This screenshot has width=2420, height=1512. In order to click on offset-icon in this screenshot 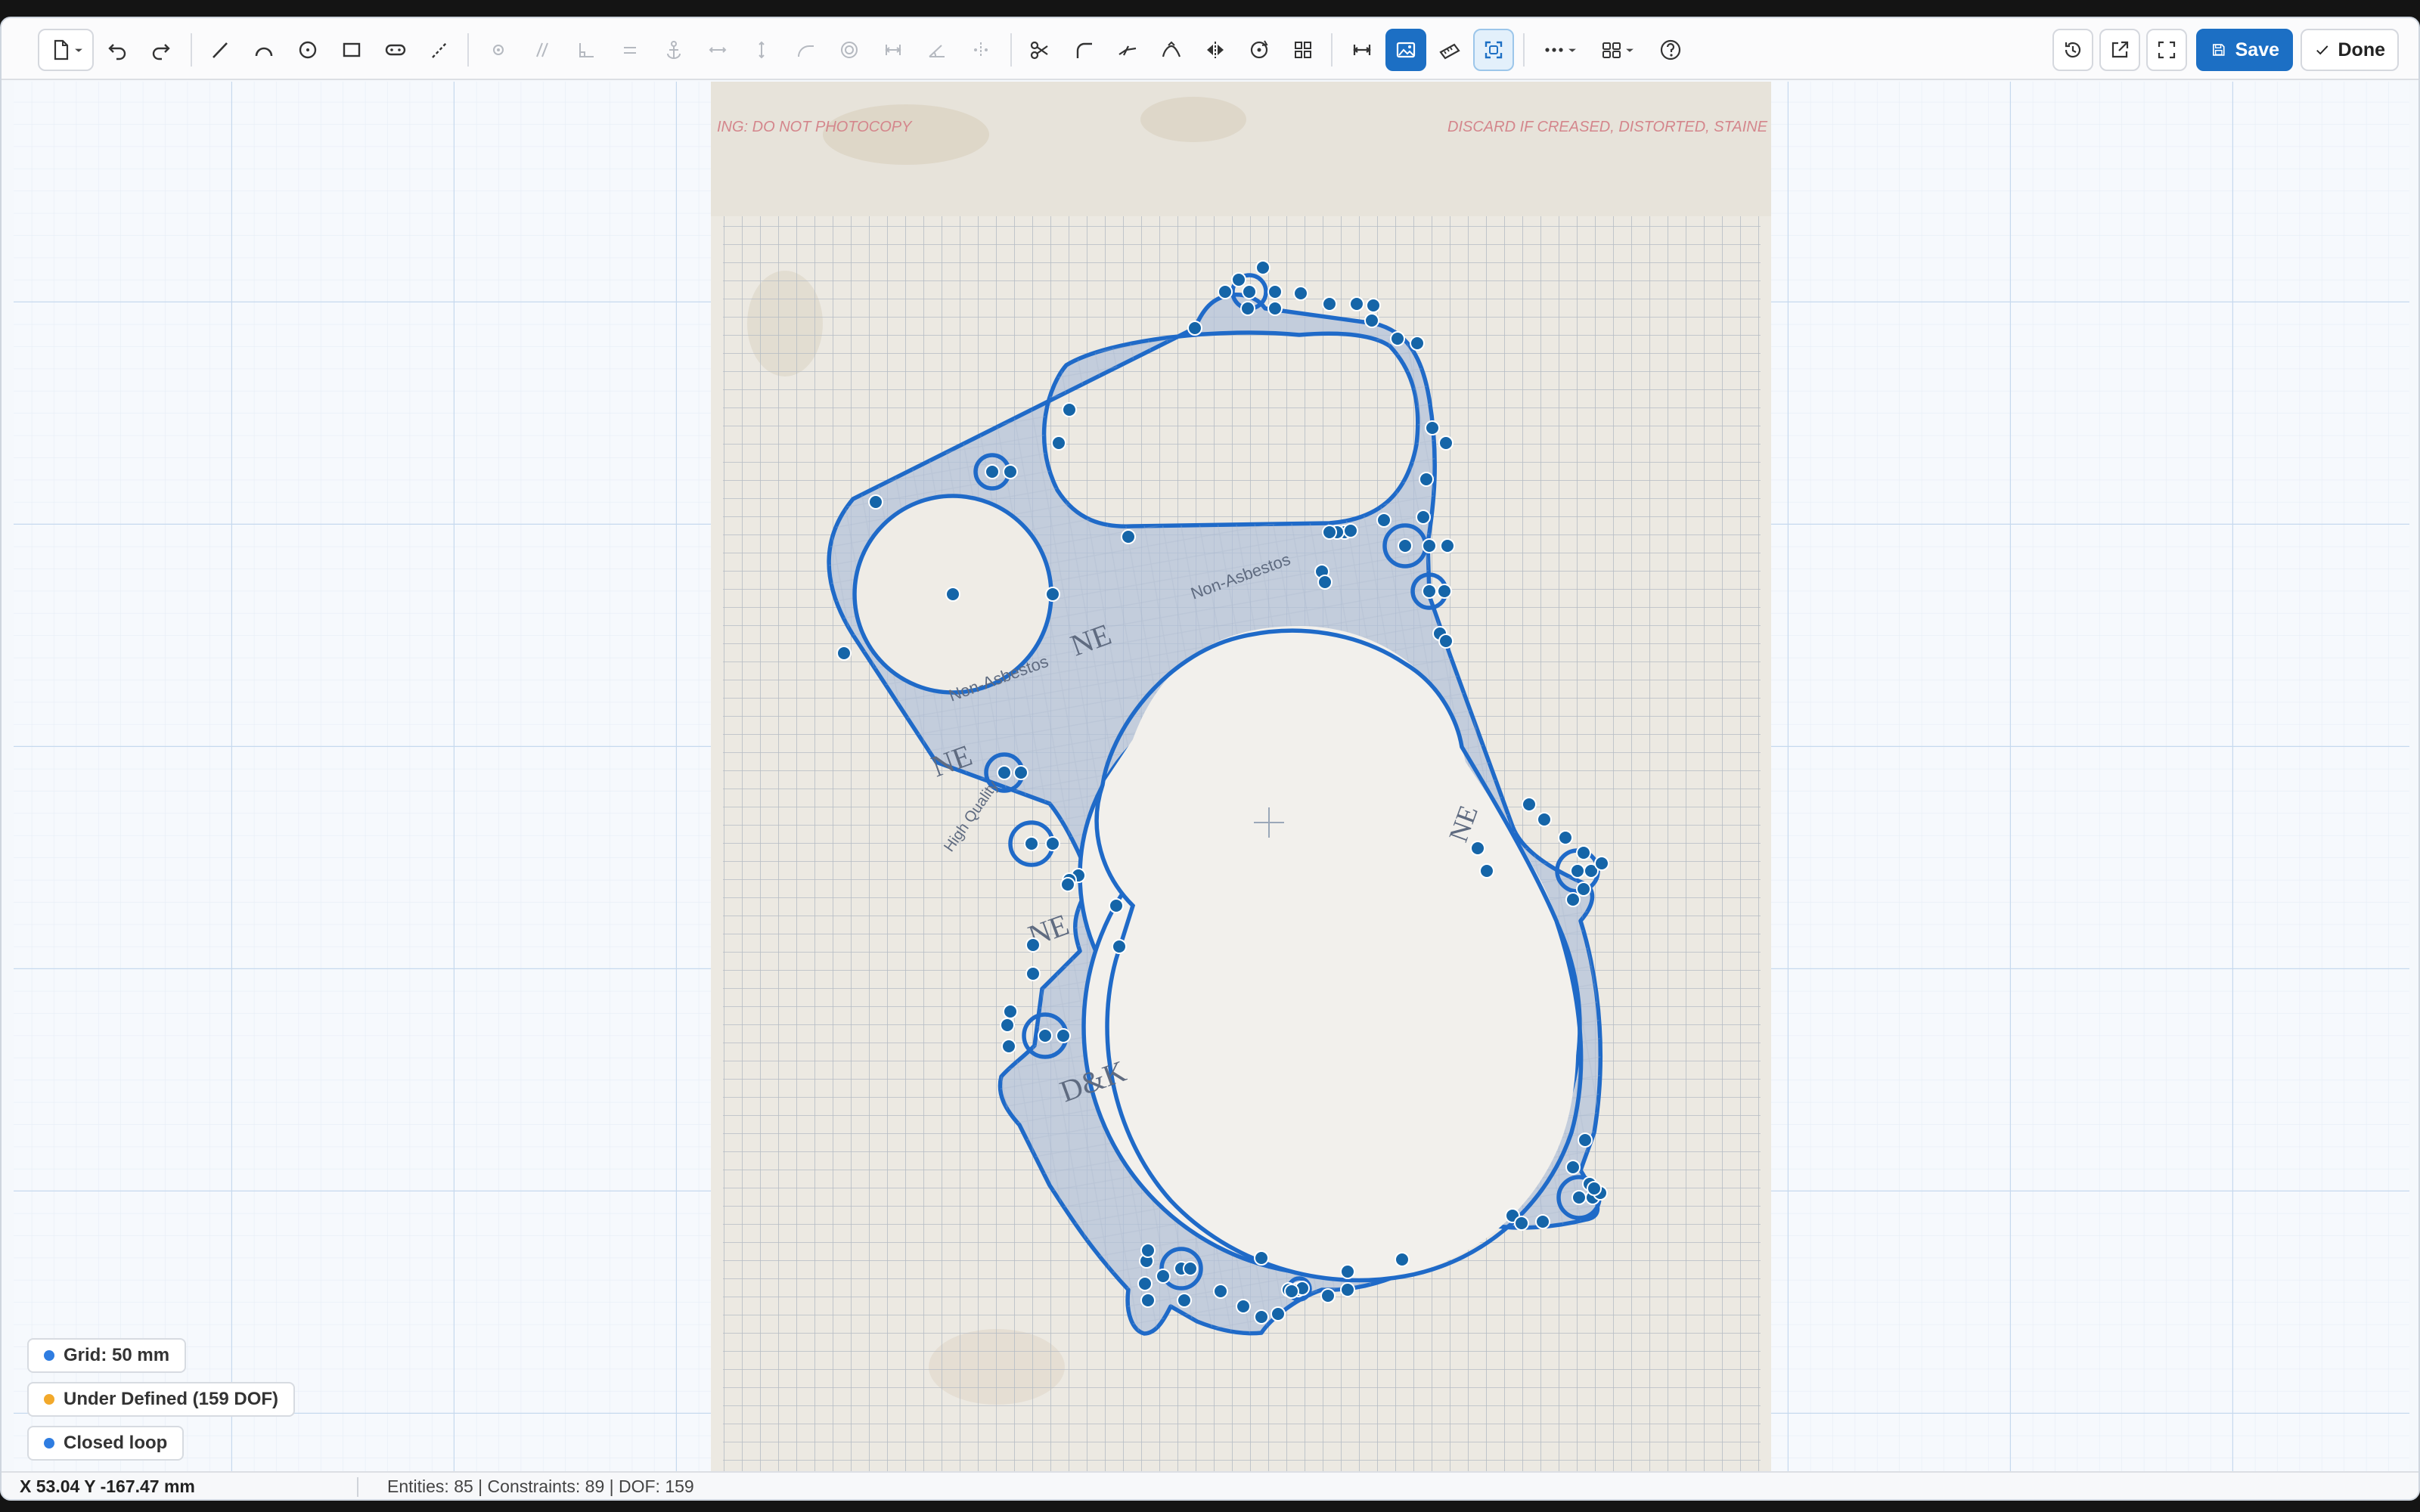, I will do `click(1171, 49)`.